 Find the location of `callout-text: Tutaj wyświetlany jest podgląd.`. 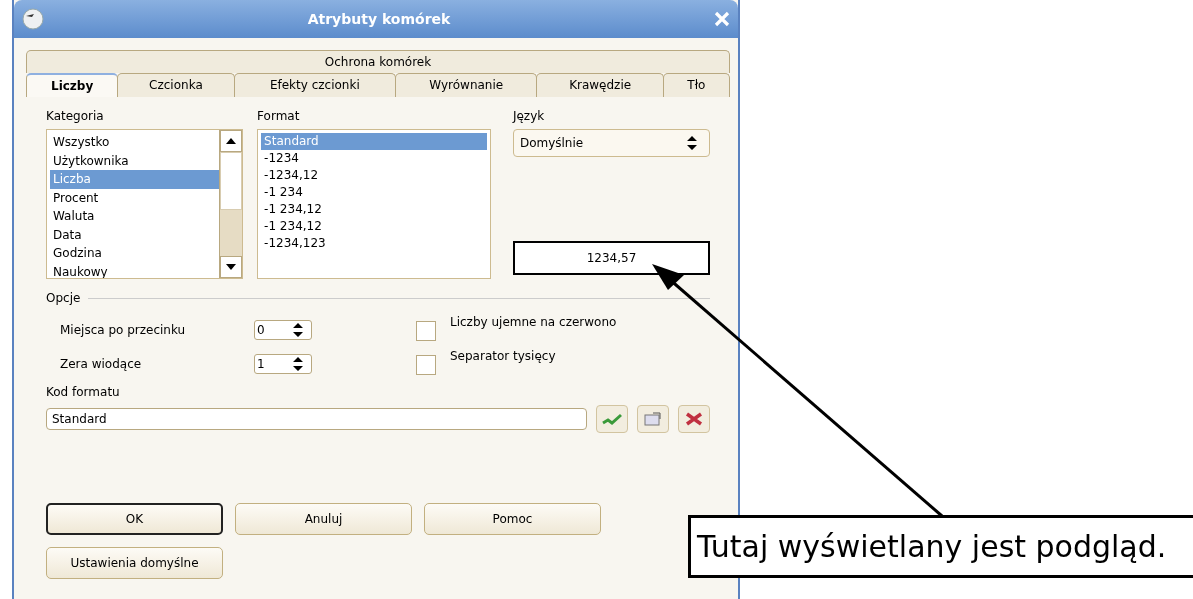

callout-text: Tutaj wyświetlany jest podgląd. is located at coordinates (940, 546).